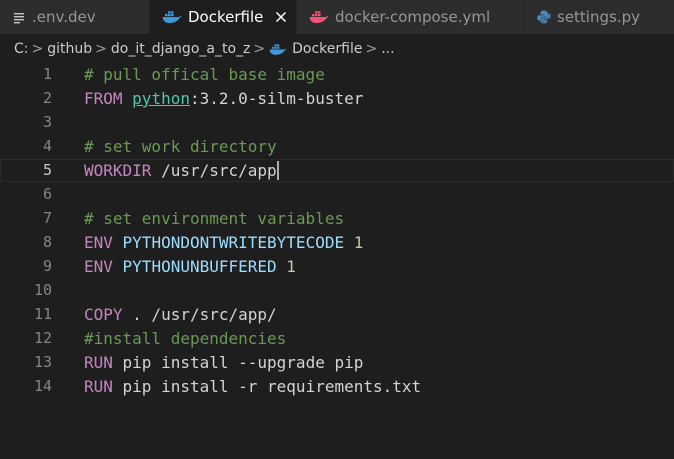 The image size is (674, 459). I want to click on code-token-plain: pip install --upgrade pip, so click(238, 362).